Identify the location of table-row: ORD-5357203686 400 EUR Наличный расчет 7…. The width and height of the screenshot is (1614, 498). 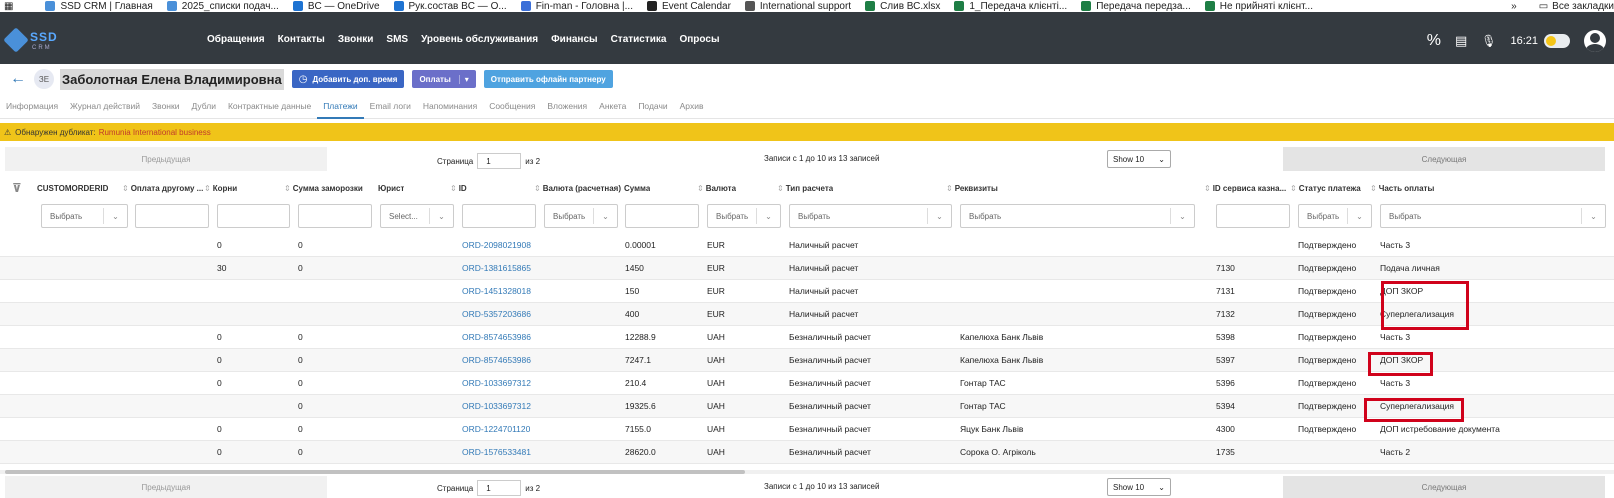
(807, 314).